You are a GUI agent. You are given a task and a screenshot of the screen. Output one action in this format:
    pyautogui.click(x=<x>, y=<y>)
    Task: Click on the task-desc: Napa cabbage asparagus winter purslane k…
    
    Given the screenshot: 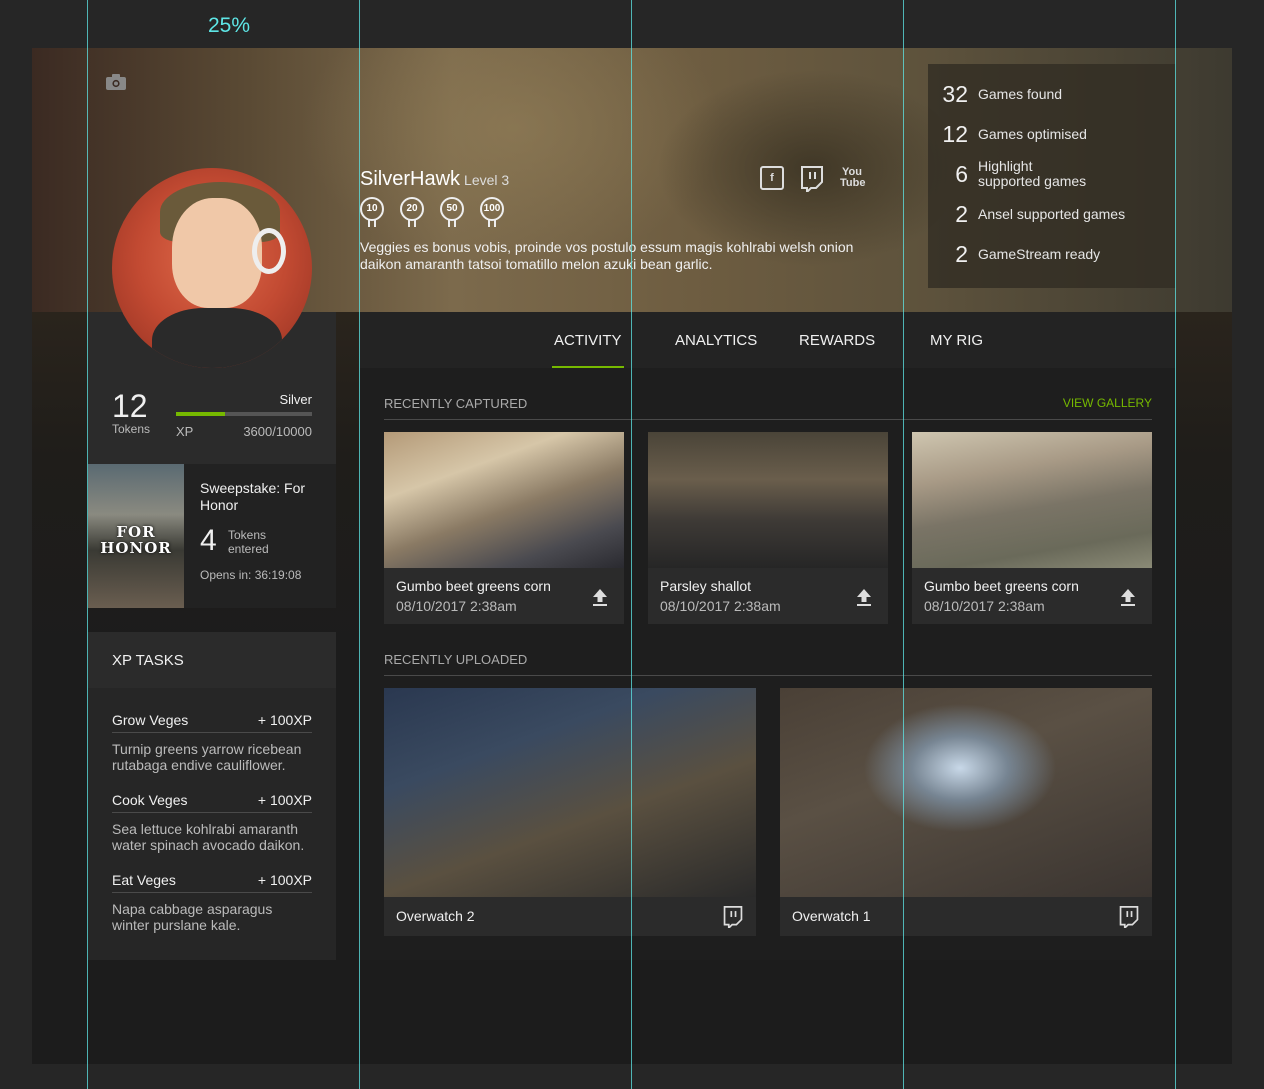 What is the action you would take?
    pyautogui.click(x=192, y=917)
    